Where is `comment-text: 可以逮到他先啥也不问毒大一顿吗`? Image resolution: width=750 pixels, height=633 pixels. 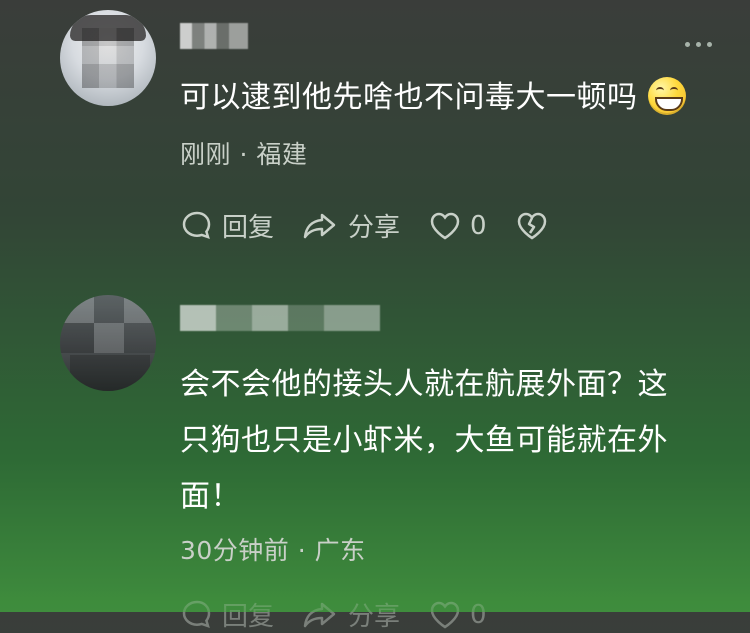
comment-text: 可以逮到他先啥也不问毒大一顿吗 is located at coordinates (433, 98).